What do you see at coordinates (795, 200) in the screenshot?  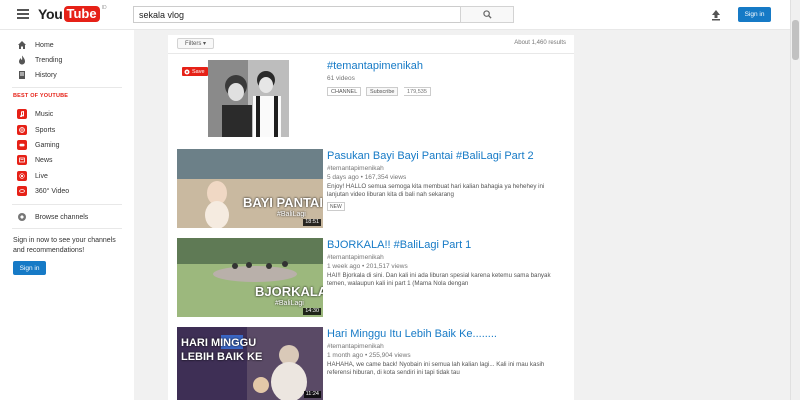 I see `page-scrollbar` at bounding box center [795, 200].